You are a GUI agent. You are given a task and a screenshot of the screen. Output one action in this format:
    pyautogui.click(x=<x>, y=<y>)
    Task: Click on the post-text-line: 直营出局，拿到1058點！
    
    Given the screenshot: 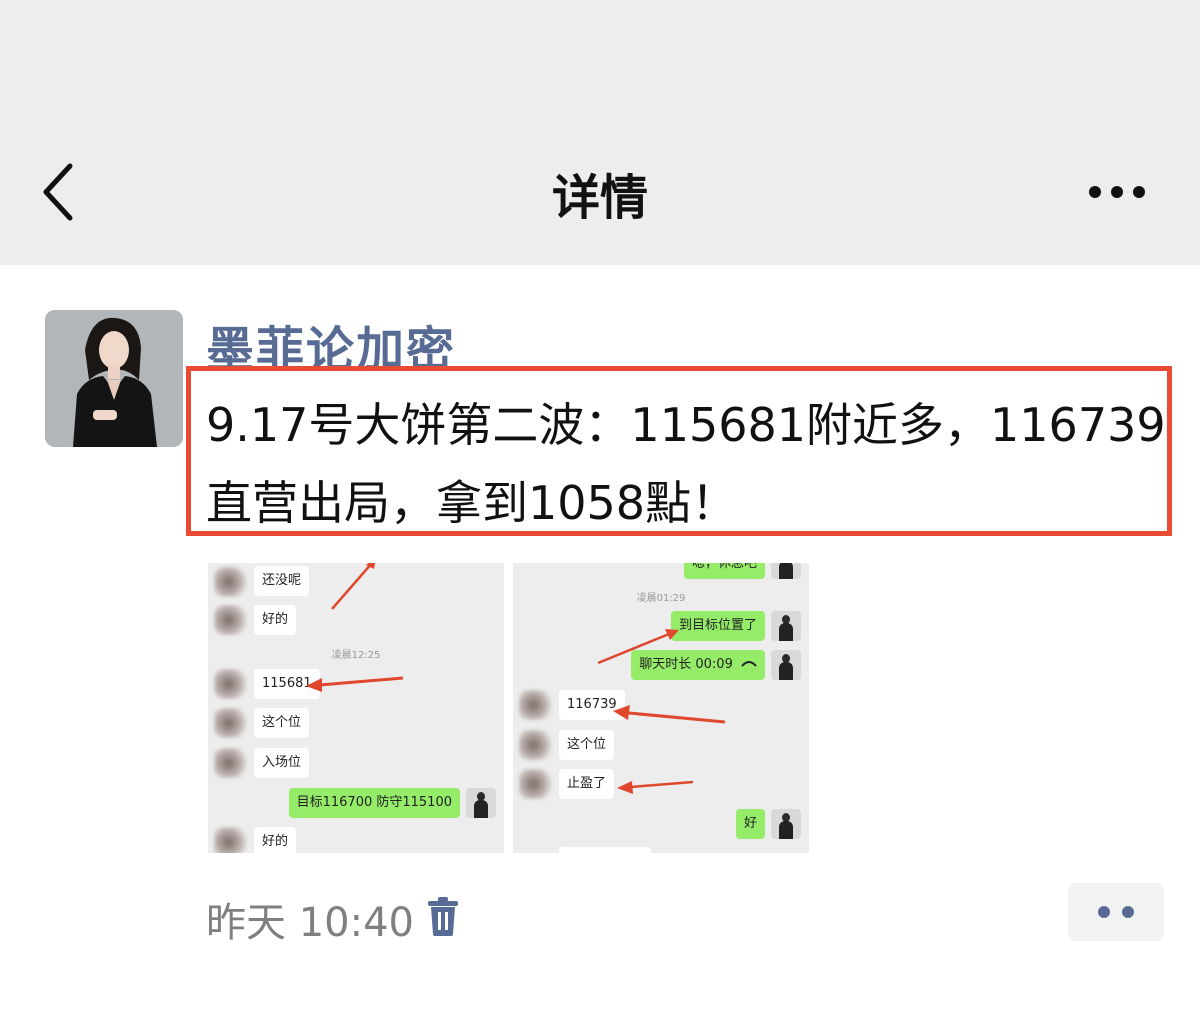 What is the action you would take?
    pyautogui.click(x=472, y=503)
    